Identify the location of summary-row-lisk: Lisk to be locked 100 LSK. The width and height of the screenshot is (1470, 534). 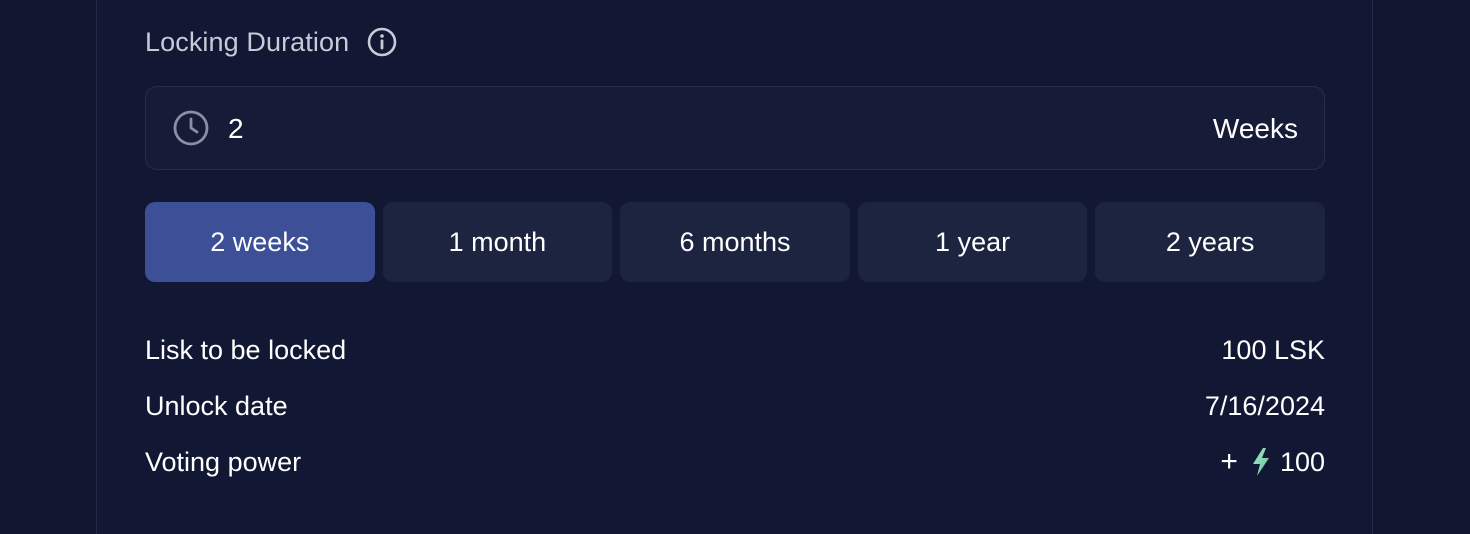
(735, 350).